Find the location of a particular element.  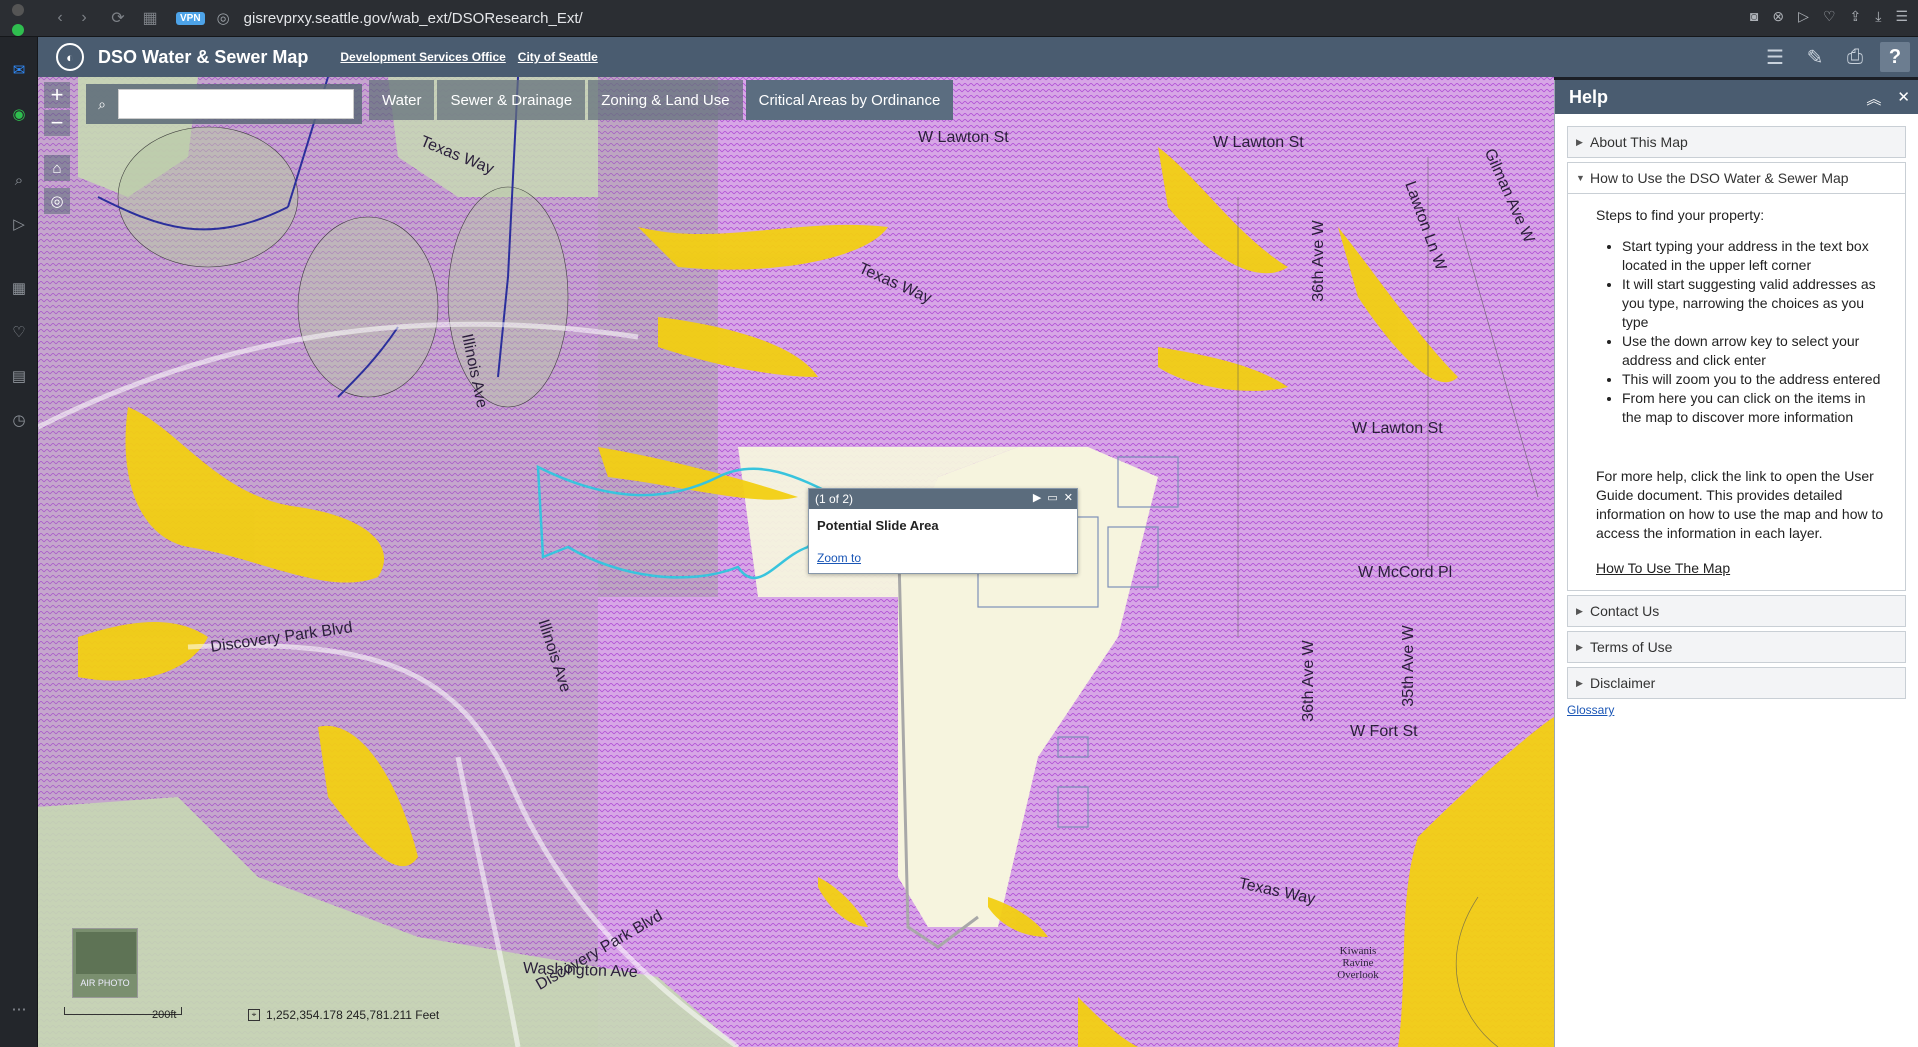

home-button: ⌂ is located at coordinates (57, 168).